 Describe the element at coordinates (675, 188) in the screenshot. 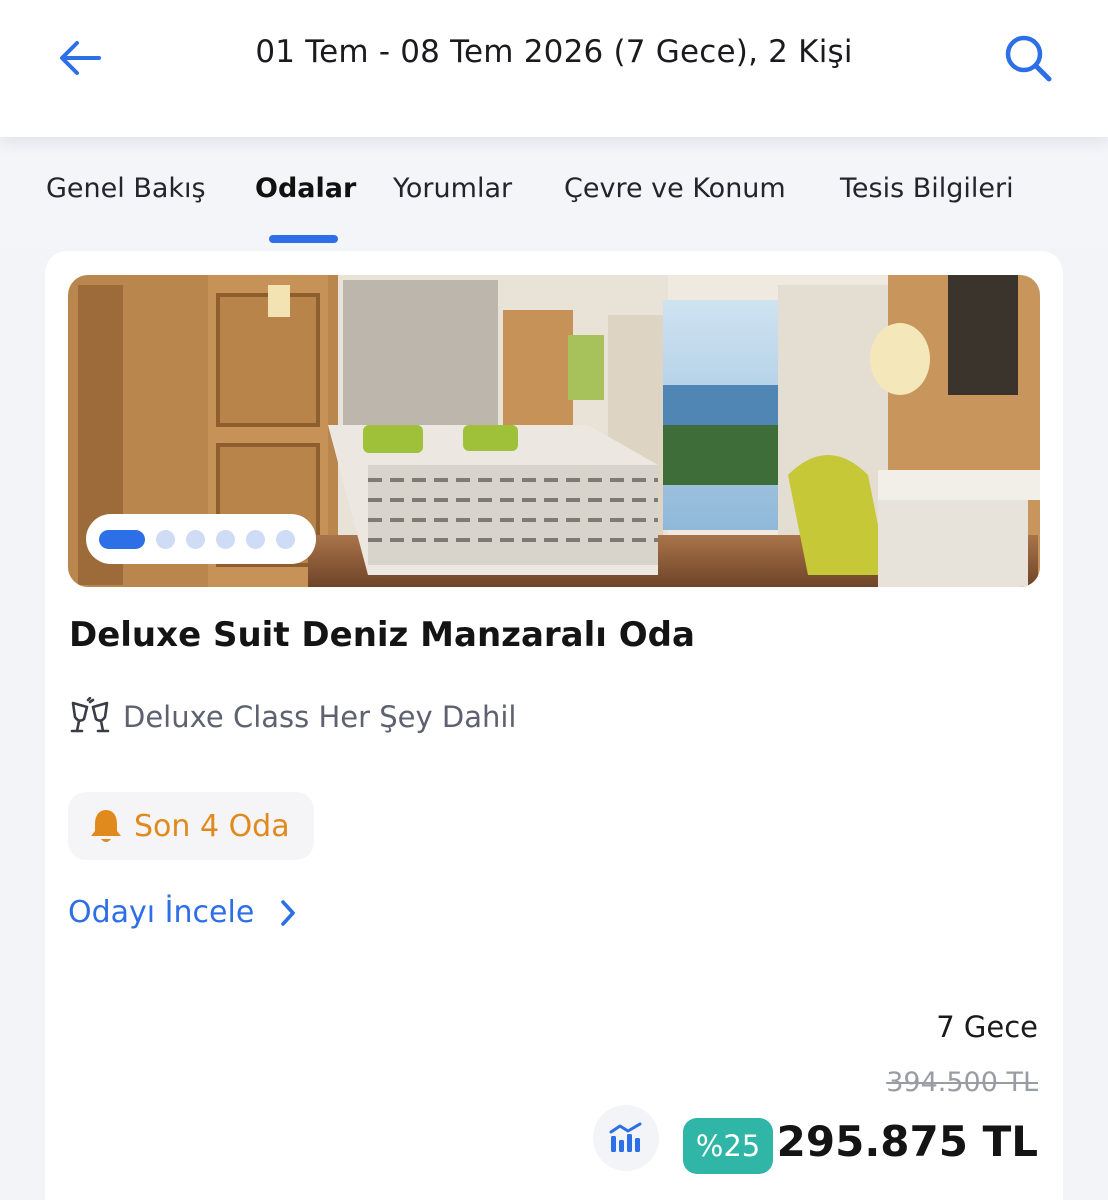

I see `tab-location: Çevre ve Konum` at that location.